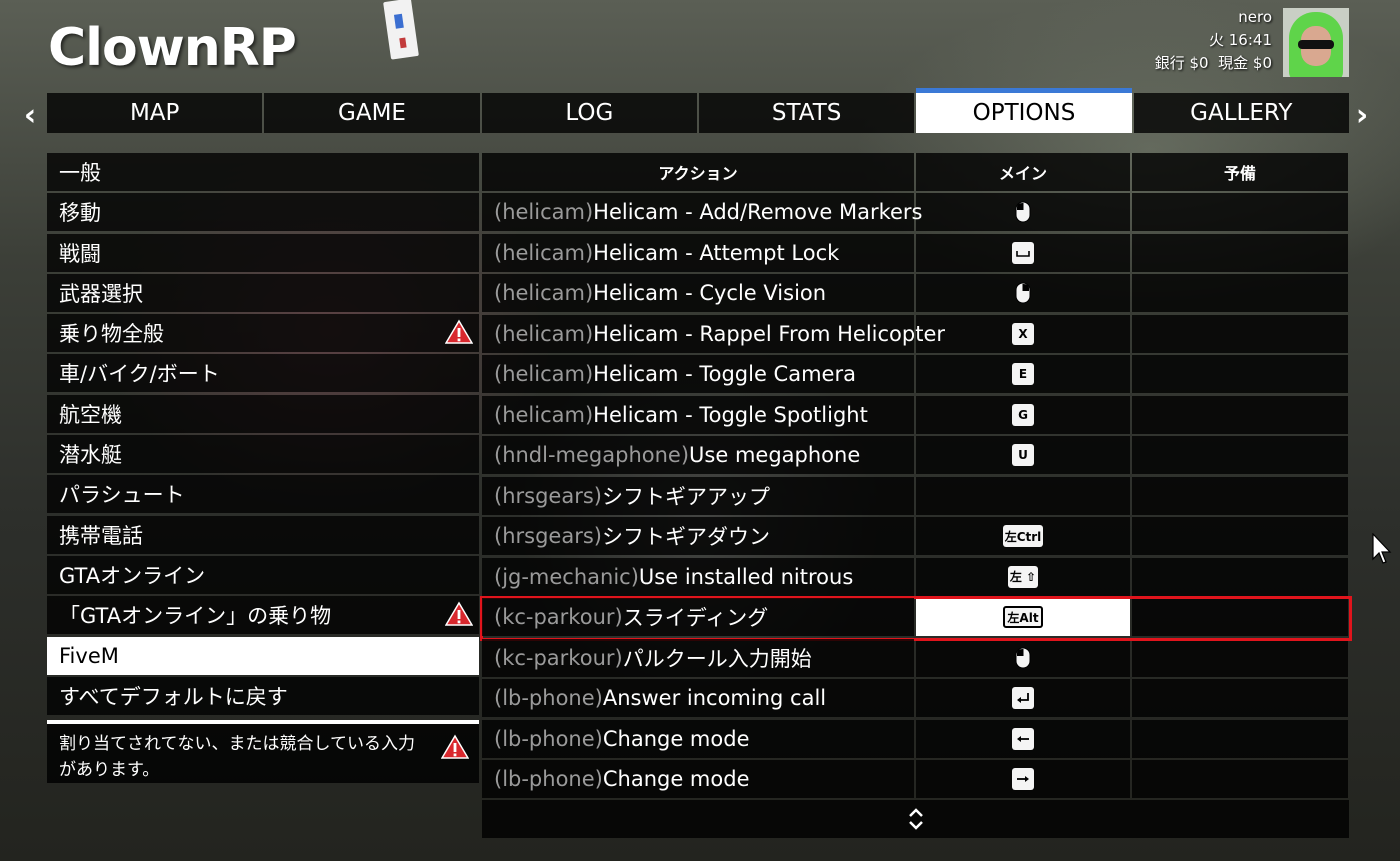 This screenshot has width=1400, height=861. Describe the element at coordinates (237, 757) in the screenshot. I see `conflict-warning-text: 割り当てされてない、または競合している入力があります。` at that location.